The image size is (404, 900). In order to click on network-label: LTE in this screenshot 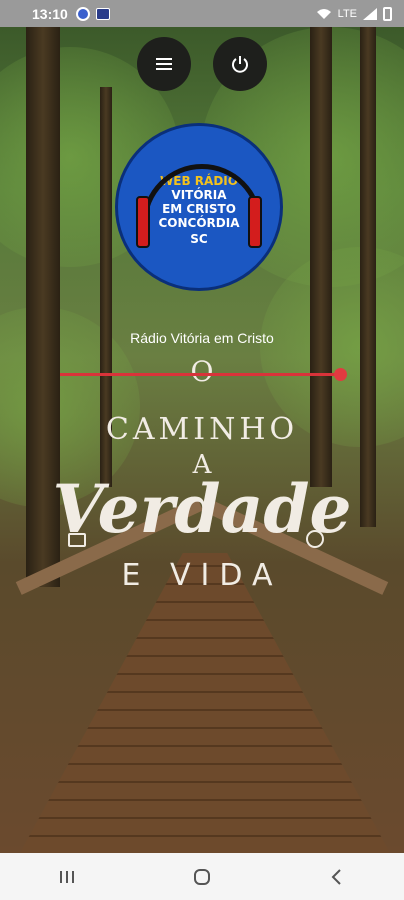, I will do `click(347, 13)`.